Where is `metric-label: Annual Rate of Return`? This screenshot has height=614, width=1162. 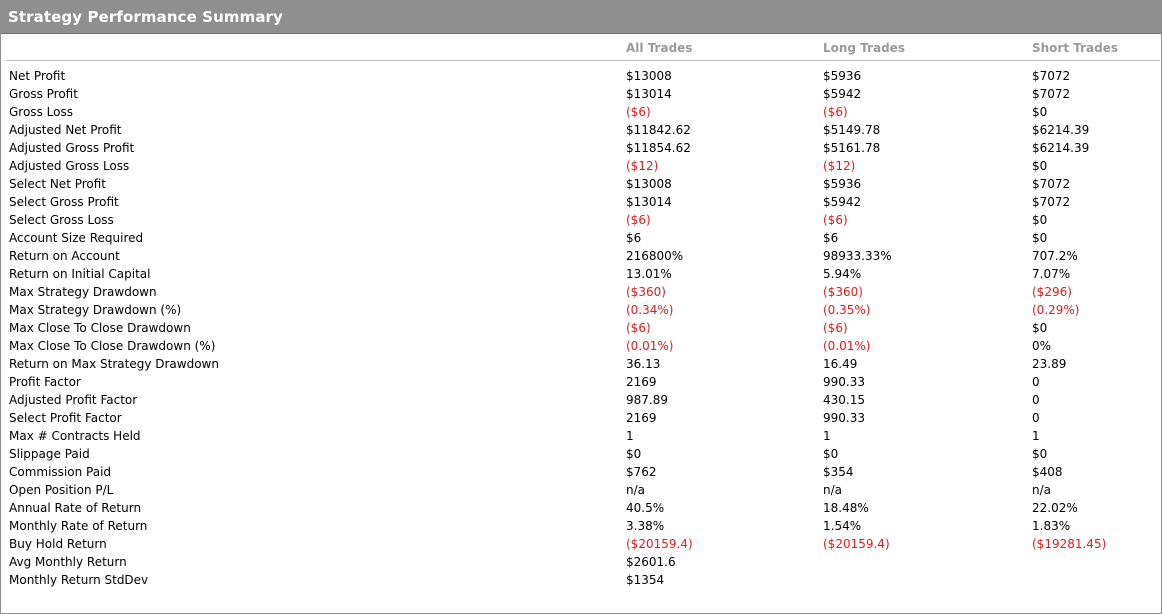 metric-label: Annual Rate of Return is located at coordinates (75, 508).